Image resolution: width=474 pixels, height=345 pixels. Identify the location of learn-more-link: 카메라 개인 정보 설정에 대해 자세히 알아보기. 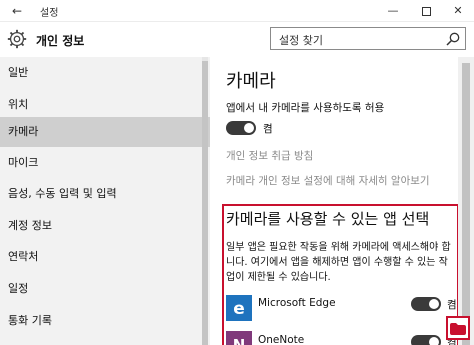
(328, 180).